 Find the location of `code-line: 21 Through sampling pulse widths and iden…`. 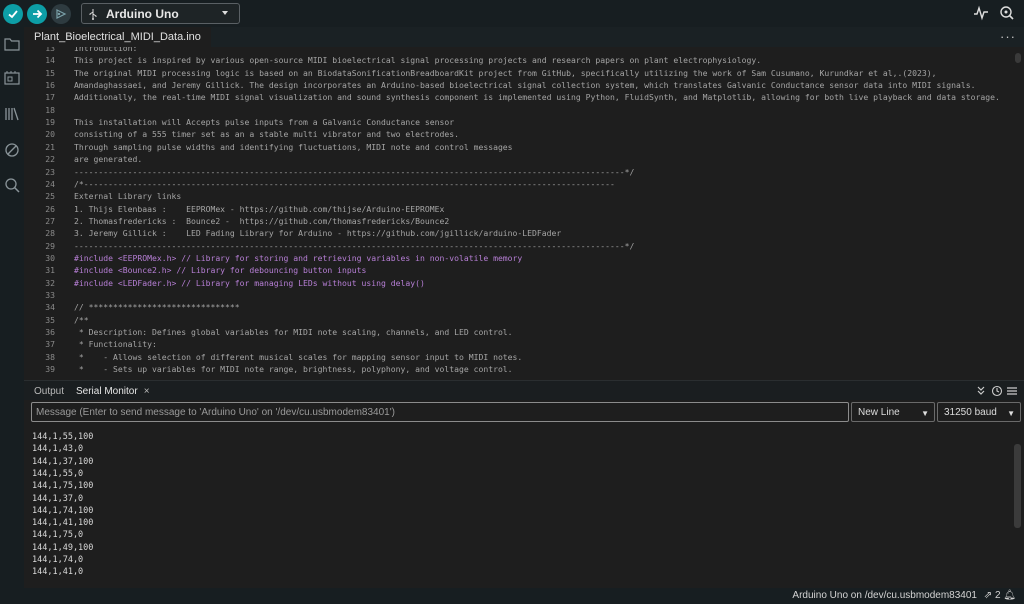

code-line: 21 Through sampling pulse widths and iden… is located at coordinates (524, 147).